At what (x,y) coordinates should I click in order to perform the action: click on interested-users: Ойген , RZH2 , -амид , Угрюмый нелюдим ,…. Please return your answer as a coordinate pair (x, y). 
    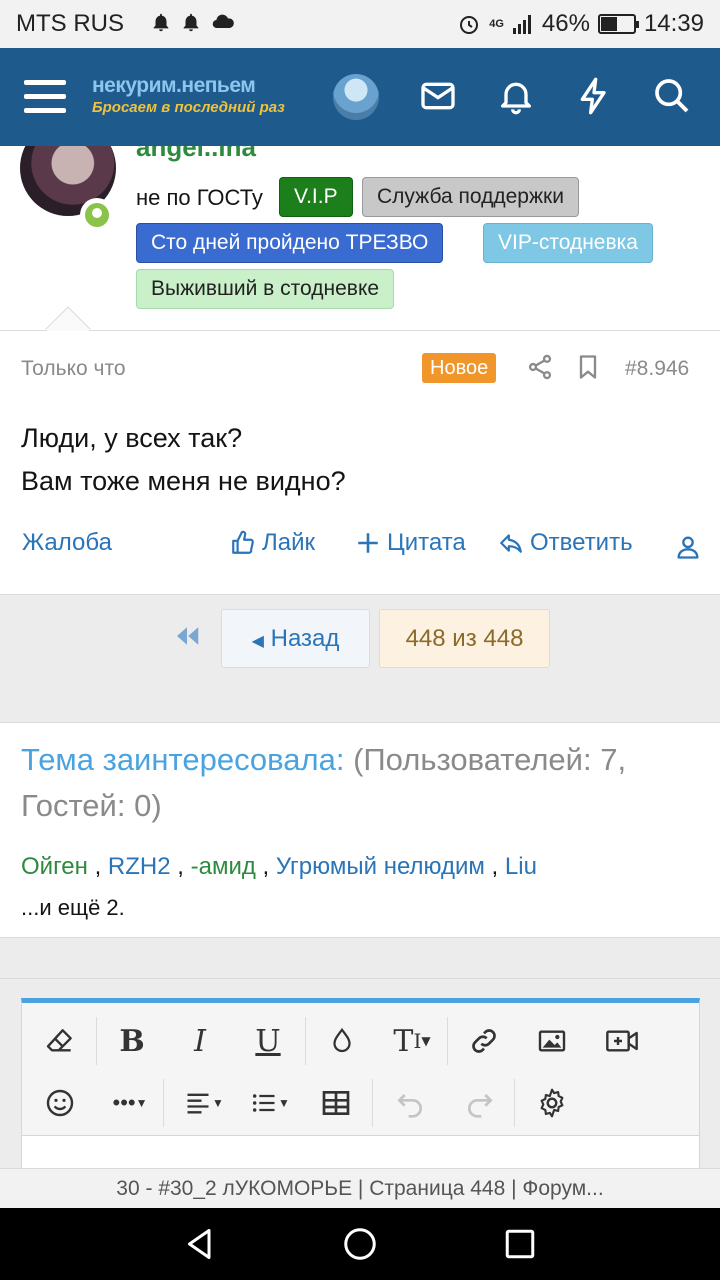
    Looking at the image, I should click on (279, 866).